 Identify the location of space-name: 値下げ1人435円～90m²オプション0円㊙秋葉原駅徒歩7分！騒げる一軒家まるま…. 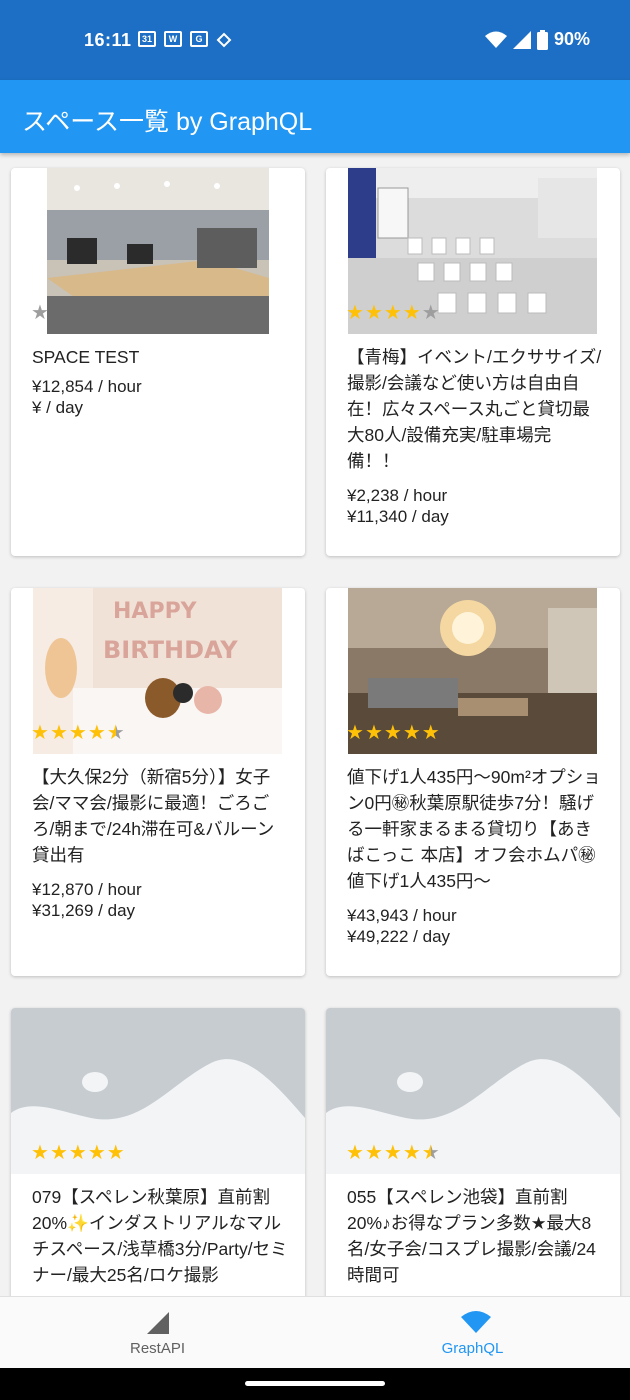
(474, 829).